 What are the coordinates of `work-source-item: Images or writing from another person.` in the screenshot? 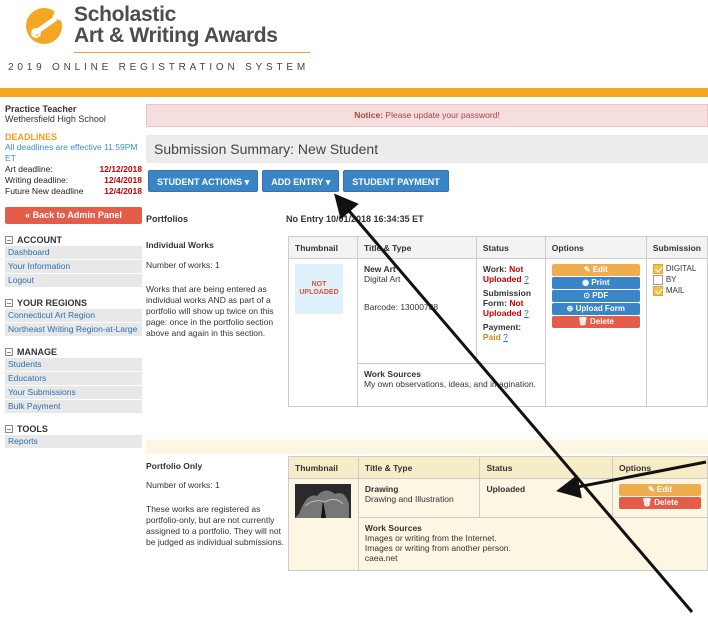 It's located at (437, 547).